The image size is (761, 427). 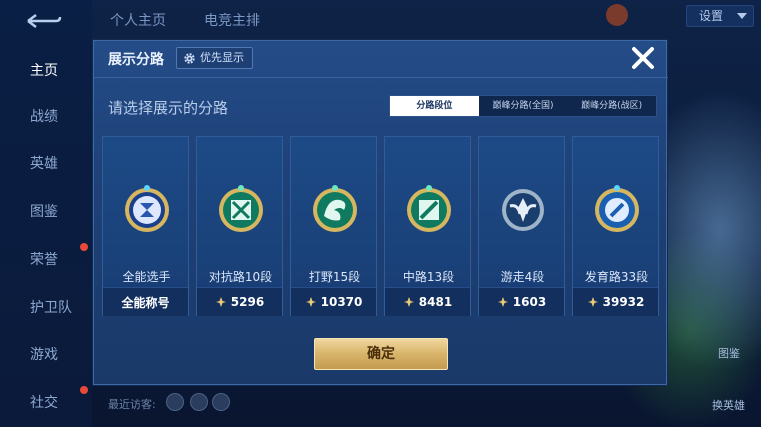 I want to click on priority-display-button: 优先显示, so click(x=214, y=58).